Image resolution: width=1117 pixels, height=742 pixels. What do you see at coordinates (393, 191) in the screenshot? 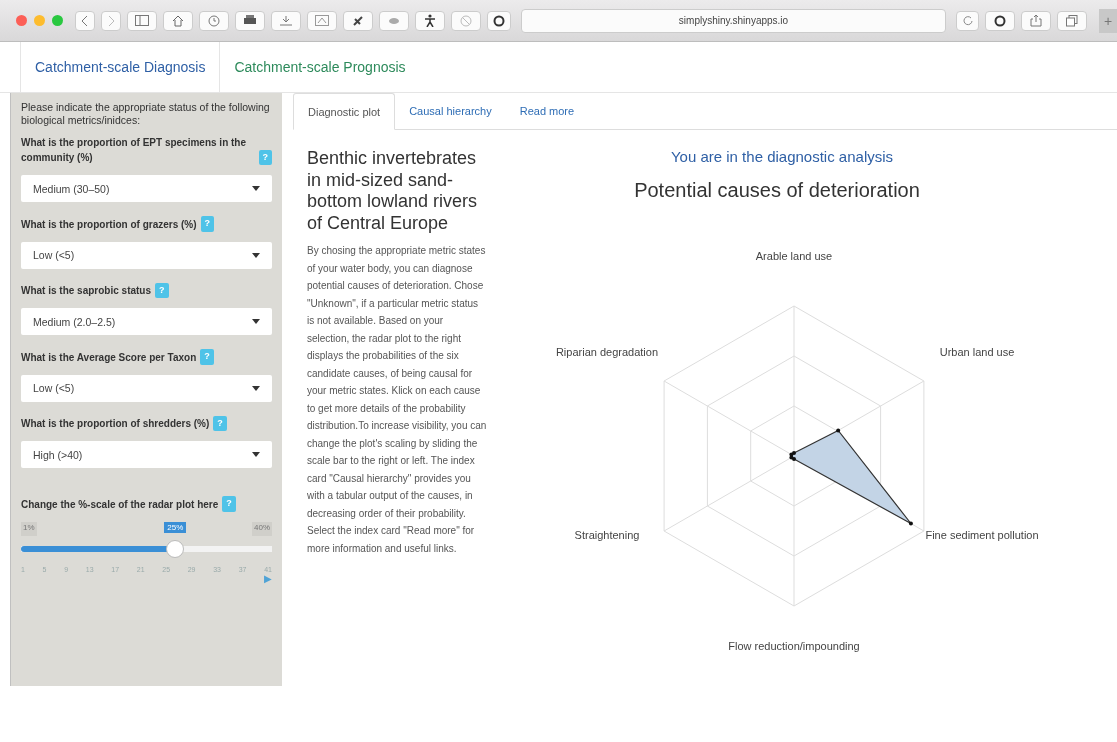
I see `page-heading: Benthic invertebrates in mid-sized sand-bottom lowland rivers of Central Europe` at bounding box center [393, 191].